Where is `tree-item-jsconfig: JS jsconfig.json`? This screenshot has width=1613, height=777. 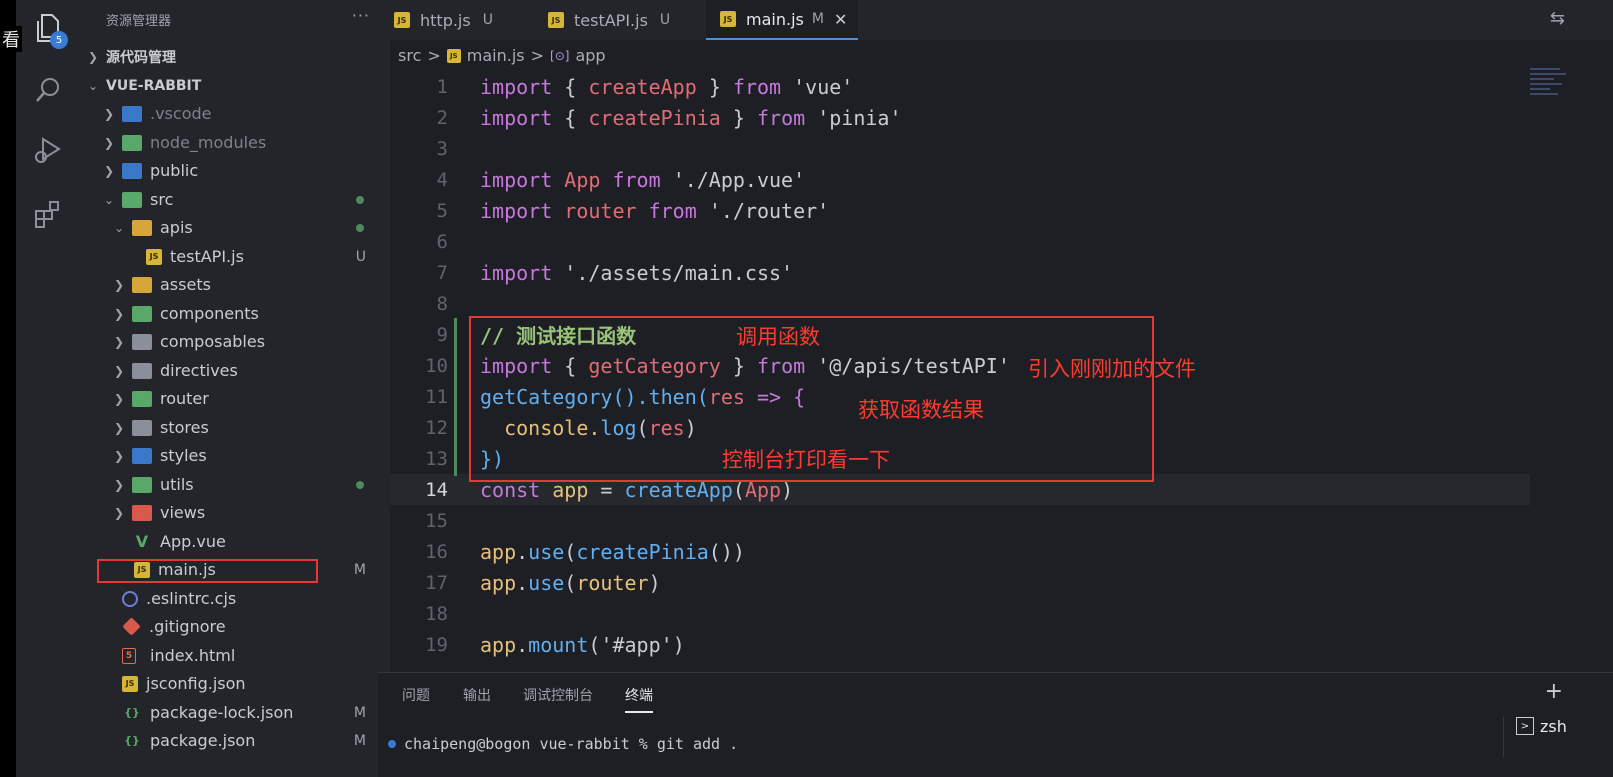 tree-item-jsconfig: JS jsconfig.json is located at coordinates (234, 683).